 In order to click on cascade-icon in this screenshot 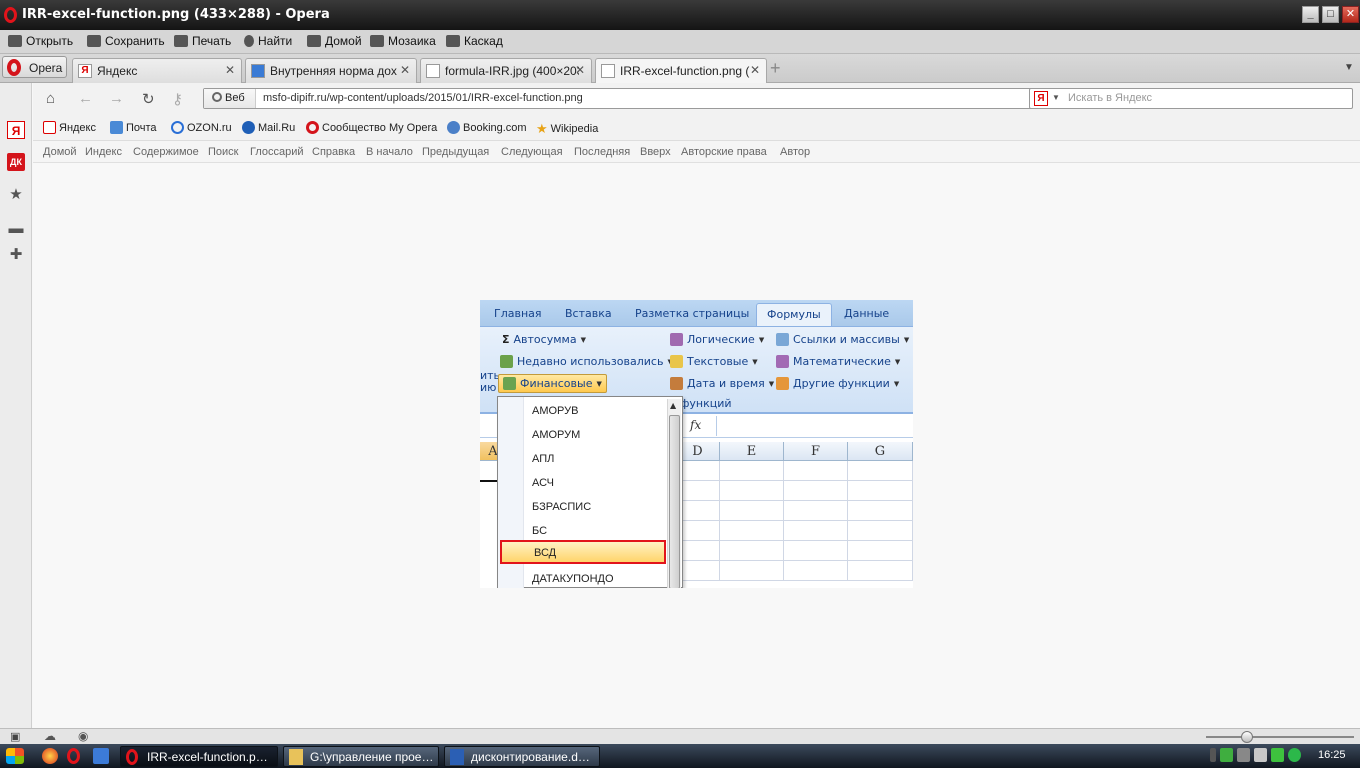, I will do `click(453, 41)`.